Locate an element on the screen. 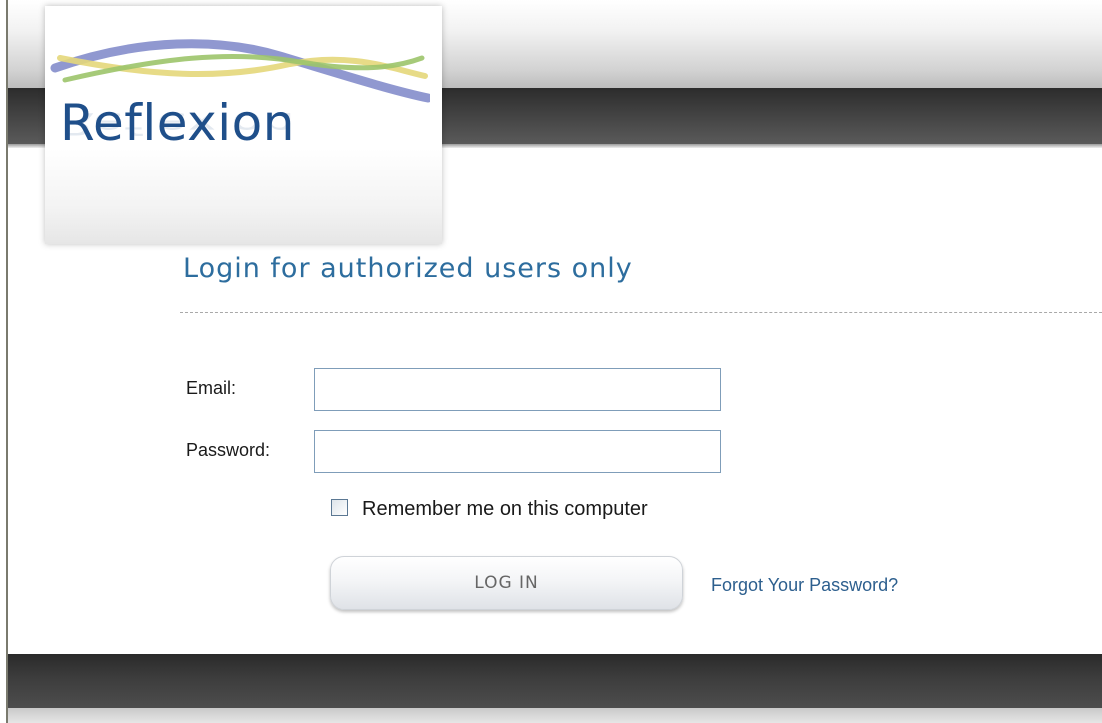 This screenshot has width=1102, height=723. left-border is located at coordinates (4, 361).